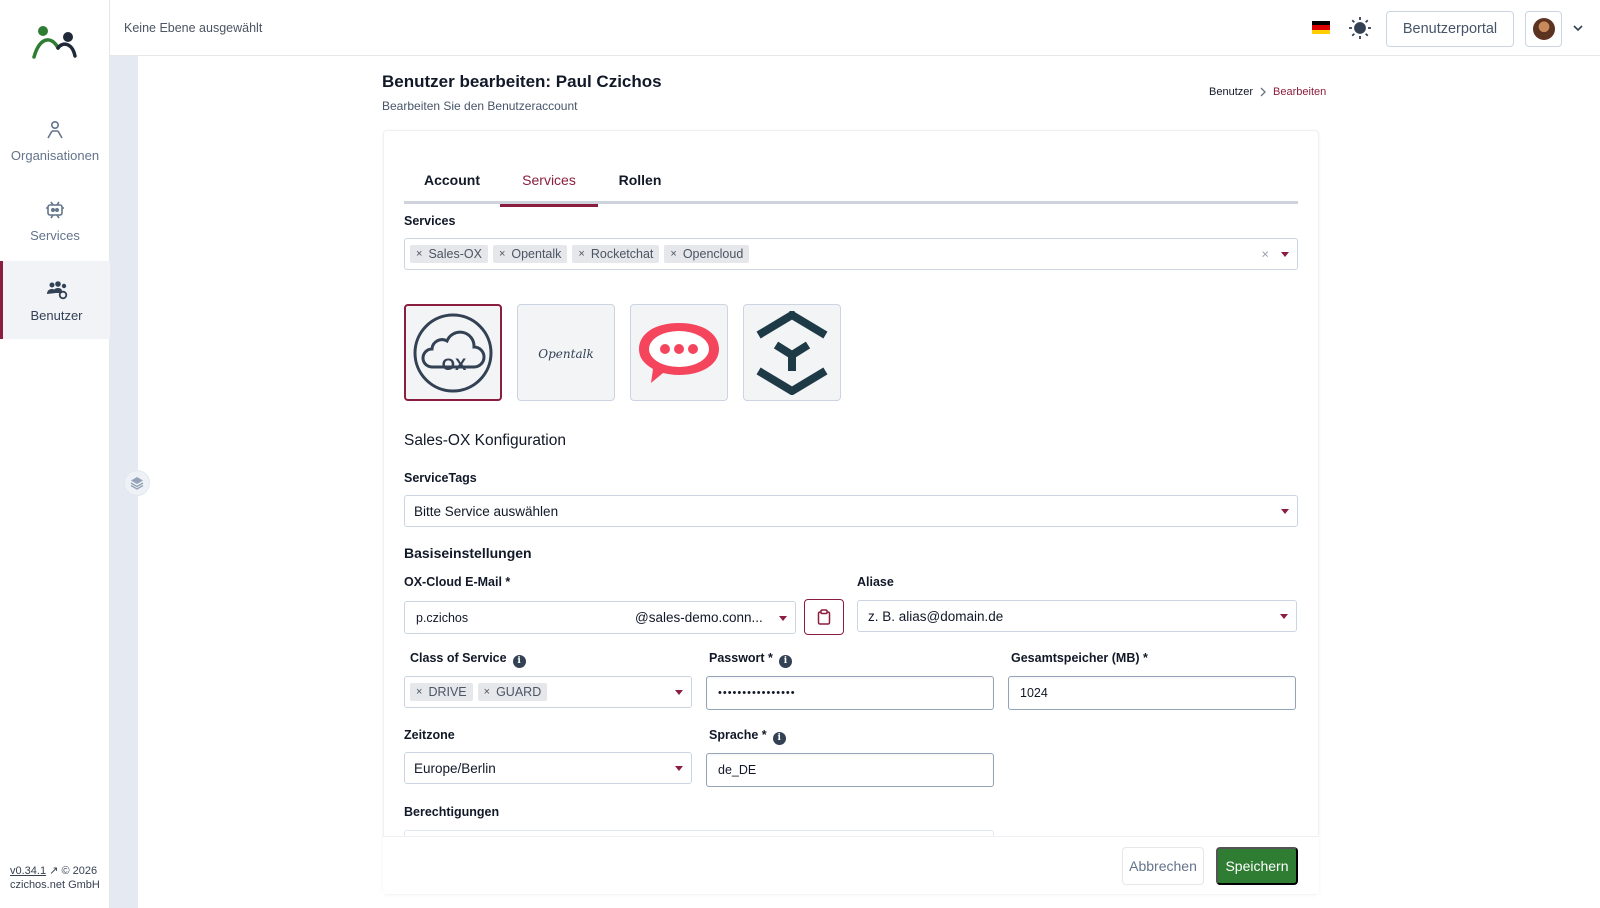 Image resolution: width=1600 pixels, height=908 pixels. I want to click on cos-multiselect: × DRIVE × GUARD, so click(548, 692).